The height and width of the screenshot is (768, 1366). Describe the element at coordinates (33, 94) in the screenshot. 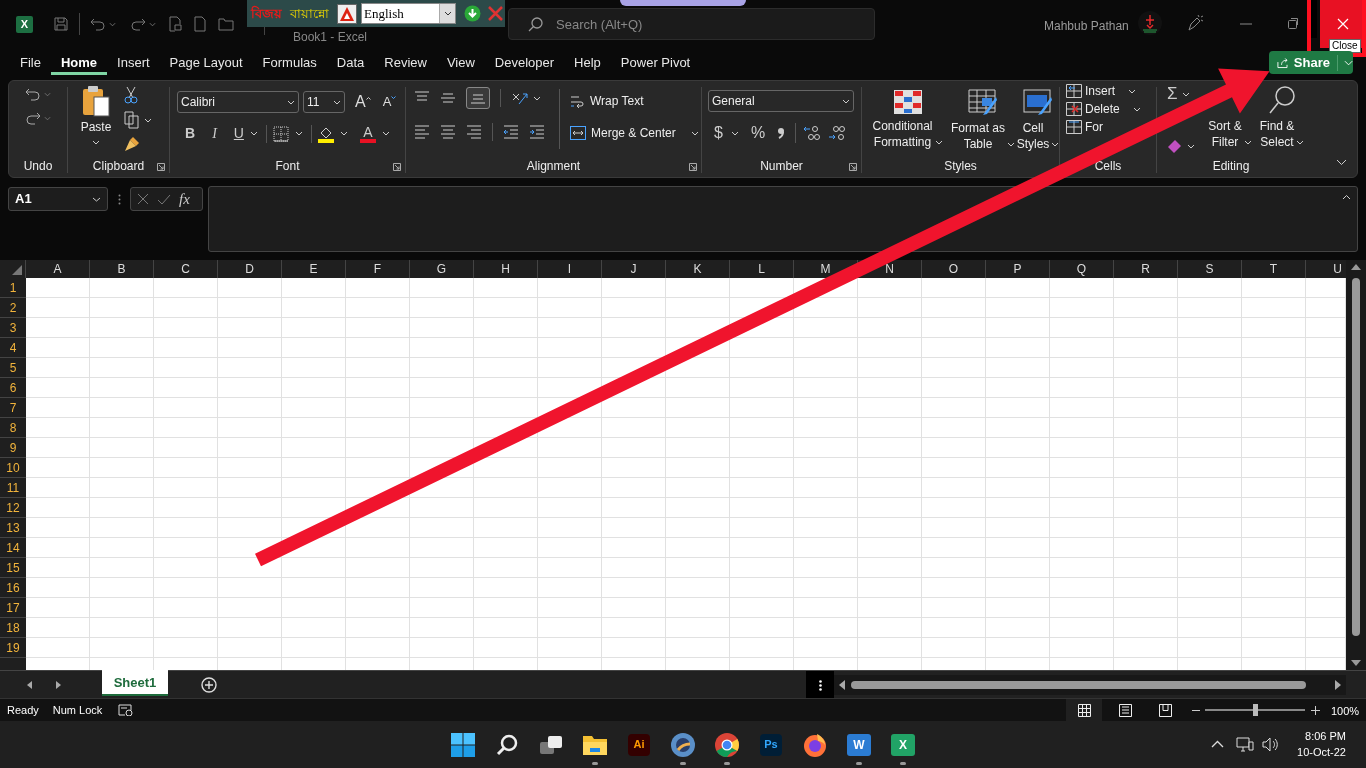

I see `undo-icon` at that location.